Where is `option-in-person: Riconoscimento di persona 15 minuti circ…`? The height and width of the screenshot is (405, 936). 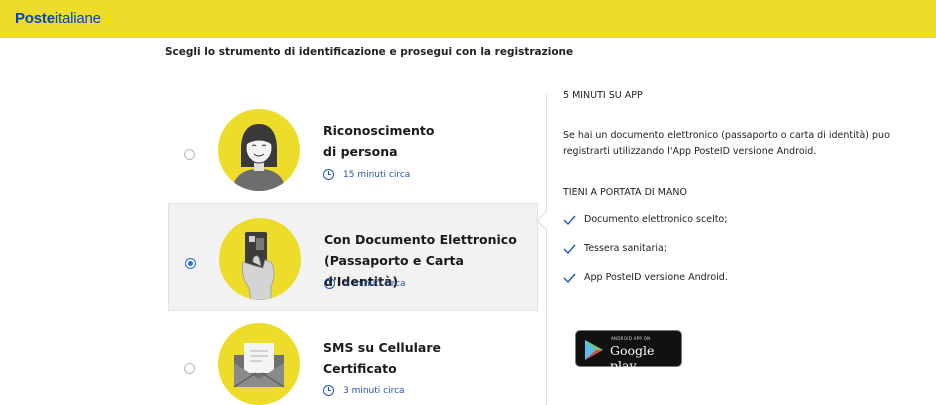
option-in-person: Riconoscimento di persona 15 minuti circ… is located at coordinates (353, 149).